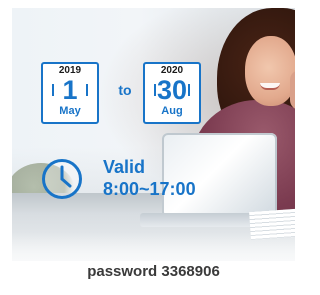 The height and width of the screenshot is (295, 320). Describe the element at coordinates (62, 179) in the screenshot. I see `clock-icon` at that location.